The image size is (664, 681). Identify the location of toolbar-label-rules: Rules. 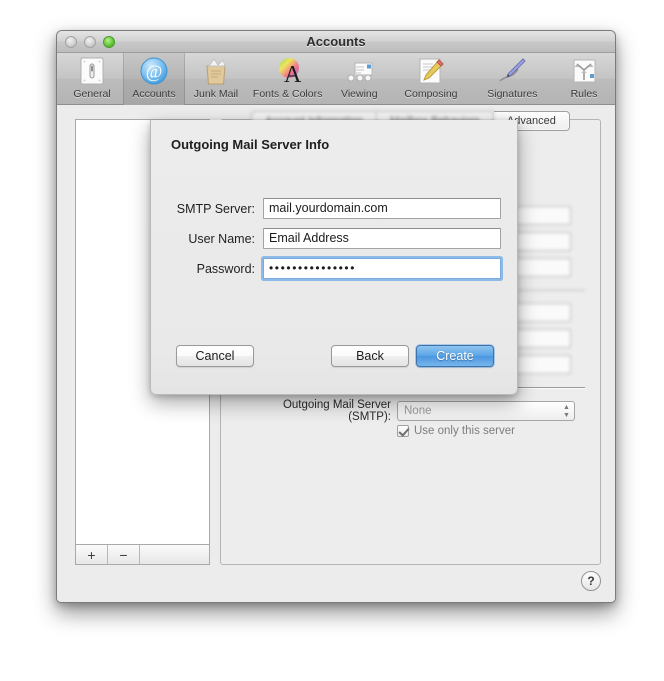
(584, 94).